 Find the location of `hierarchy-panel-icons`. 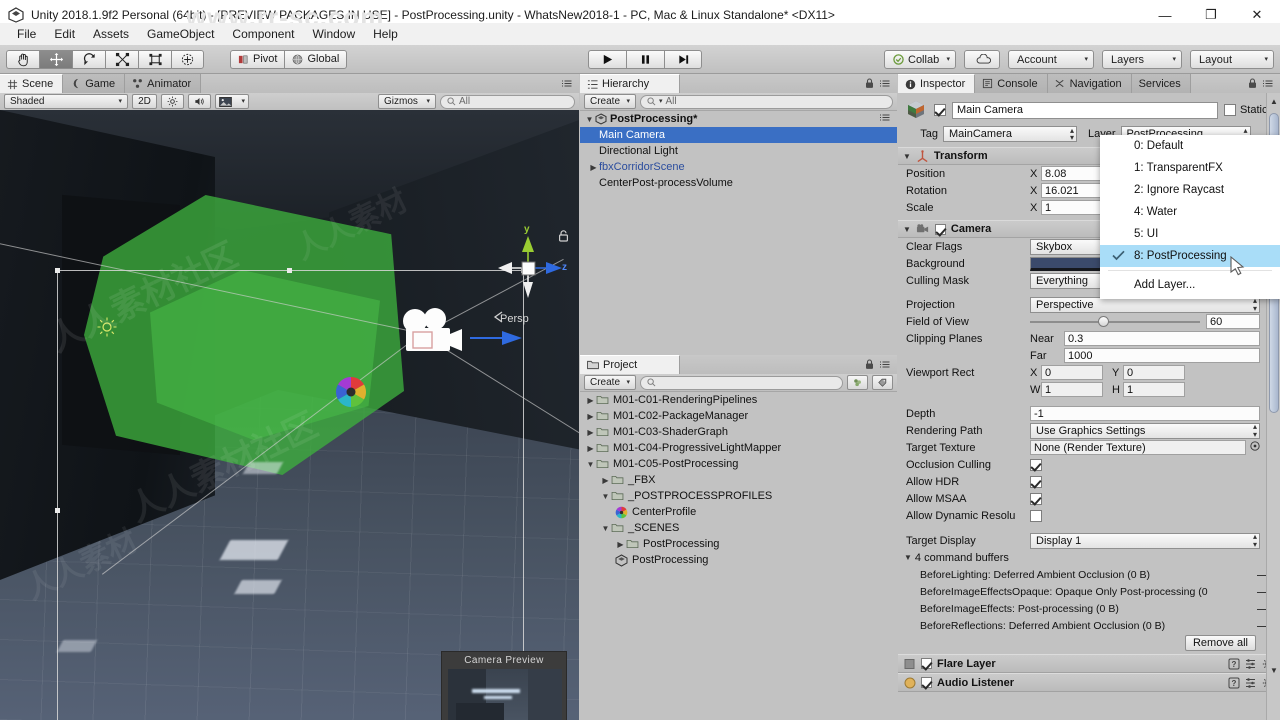

hierarchy-panel-icons is located at coordinates (881, 83).